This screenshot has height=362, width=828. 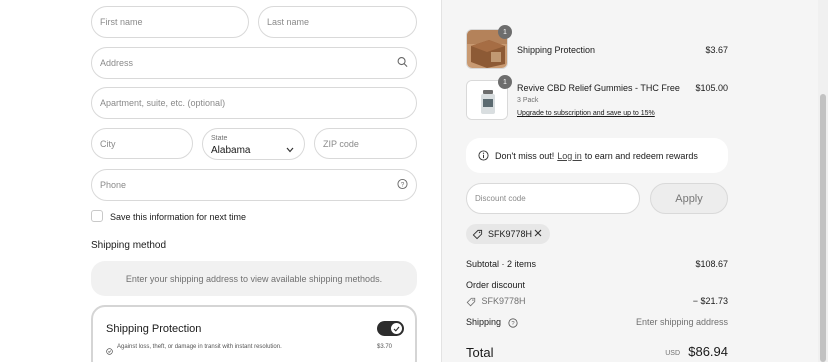 I want to click on info-icon, so click(x=483, y=155).